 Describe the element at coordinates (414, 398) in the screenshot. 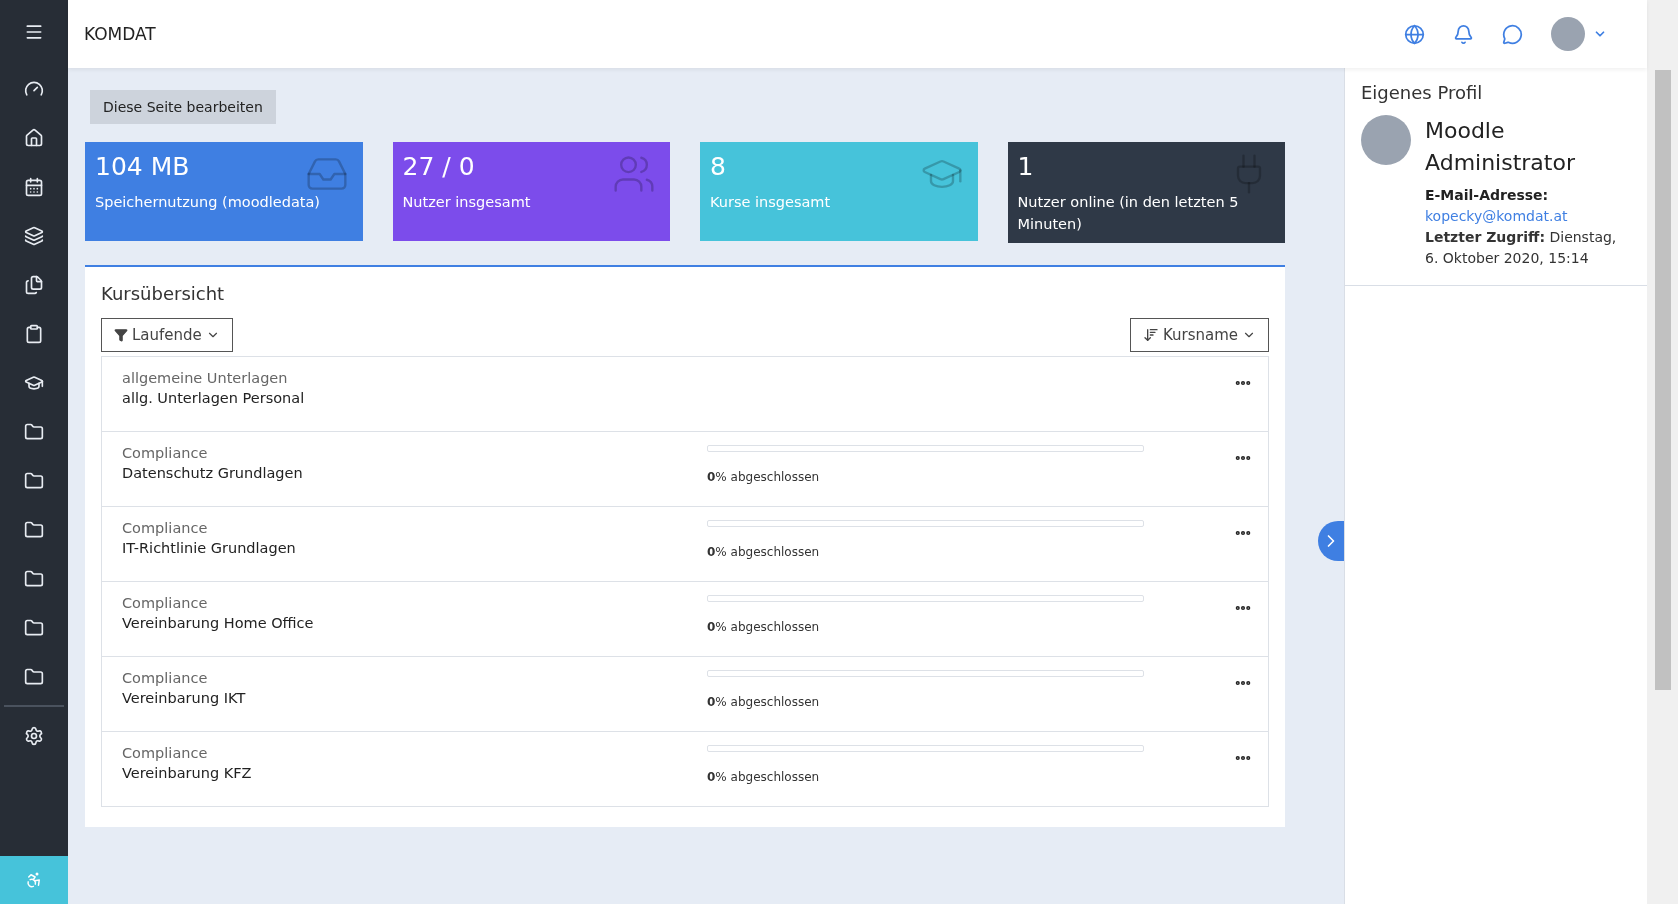

I see `course-name: allg. Unterlagen Personal` at that location.